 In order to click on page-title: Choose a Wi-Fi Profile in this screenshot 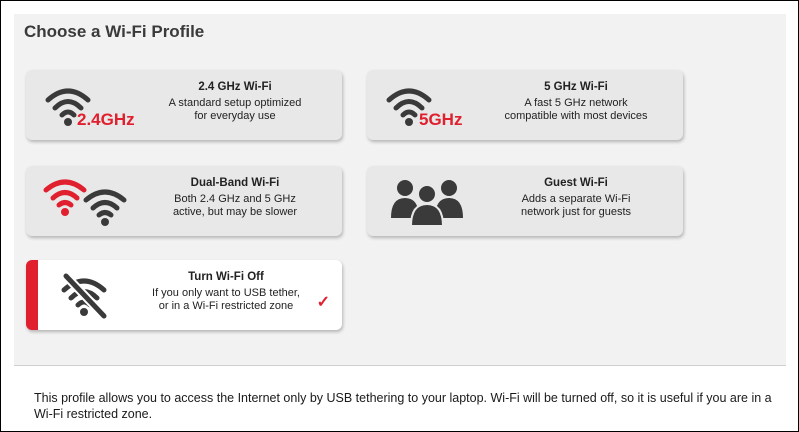, I will do `click(114, 31)`.